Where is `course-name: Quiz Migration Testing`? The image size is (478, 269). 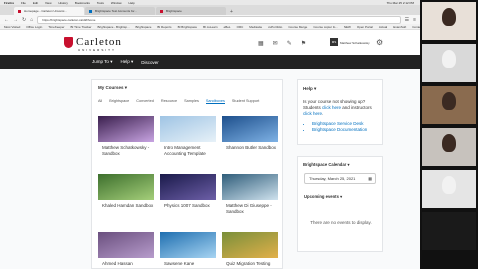
course-name: Quiz Migration Testing is located at coordinates (248, 263).